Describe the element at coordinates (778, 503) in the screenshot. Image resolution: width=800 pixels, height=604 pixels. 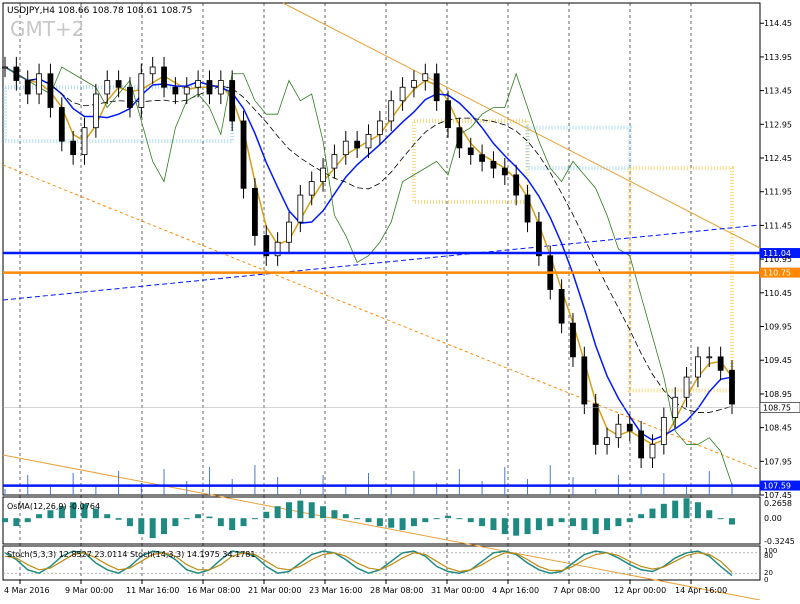
I see `osma-tick-label: 0.2658` at that location.